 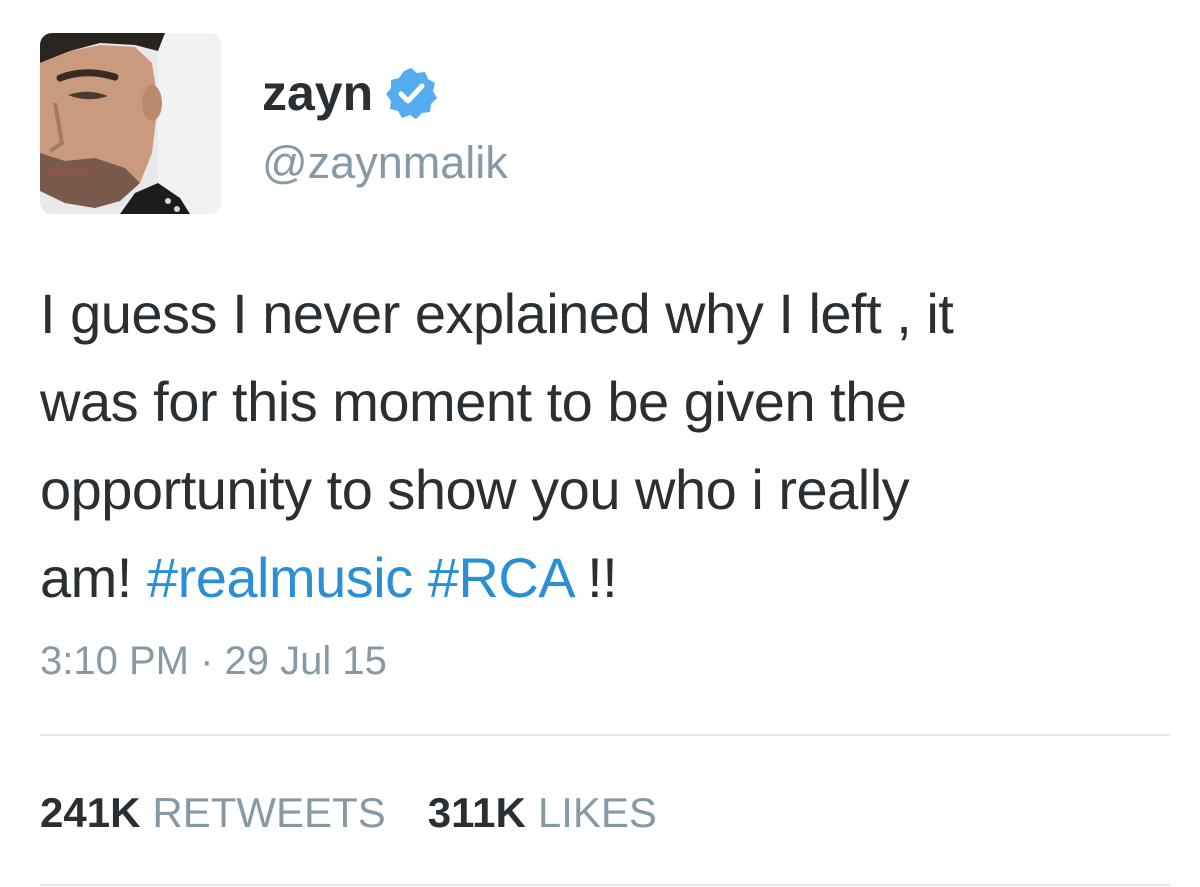 I want to click on retweets-label: RETWEETS, so click(x=269, y=812).